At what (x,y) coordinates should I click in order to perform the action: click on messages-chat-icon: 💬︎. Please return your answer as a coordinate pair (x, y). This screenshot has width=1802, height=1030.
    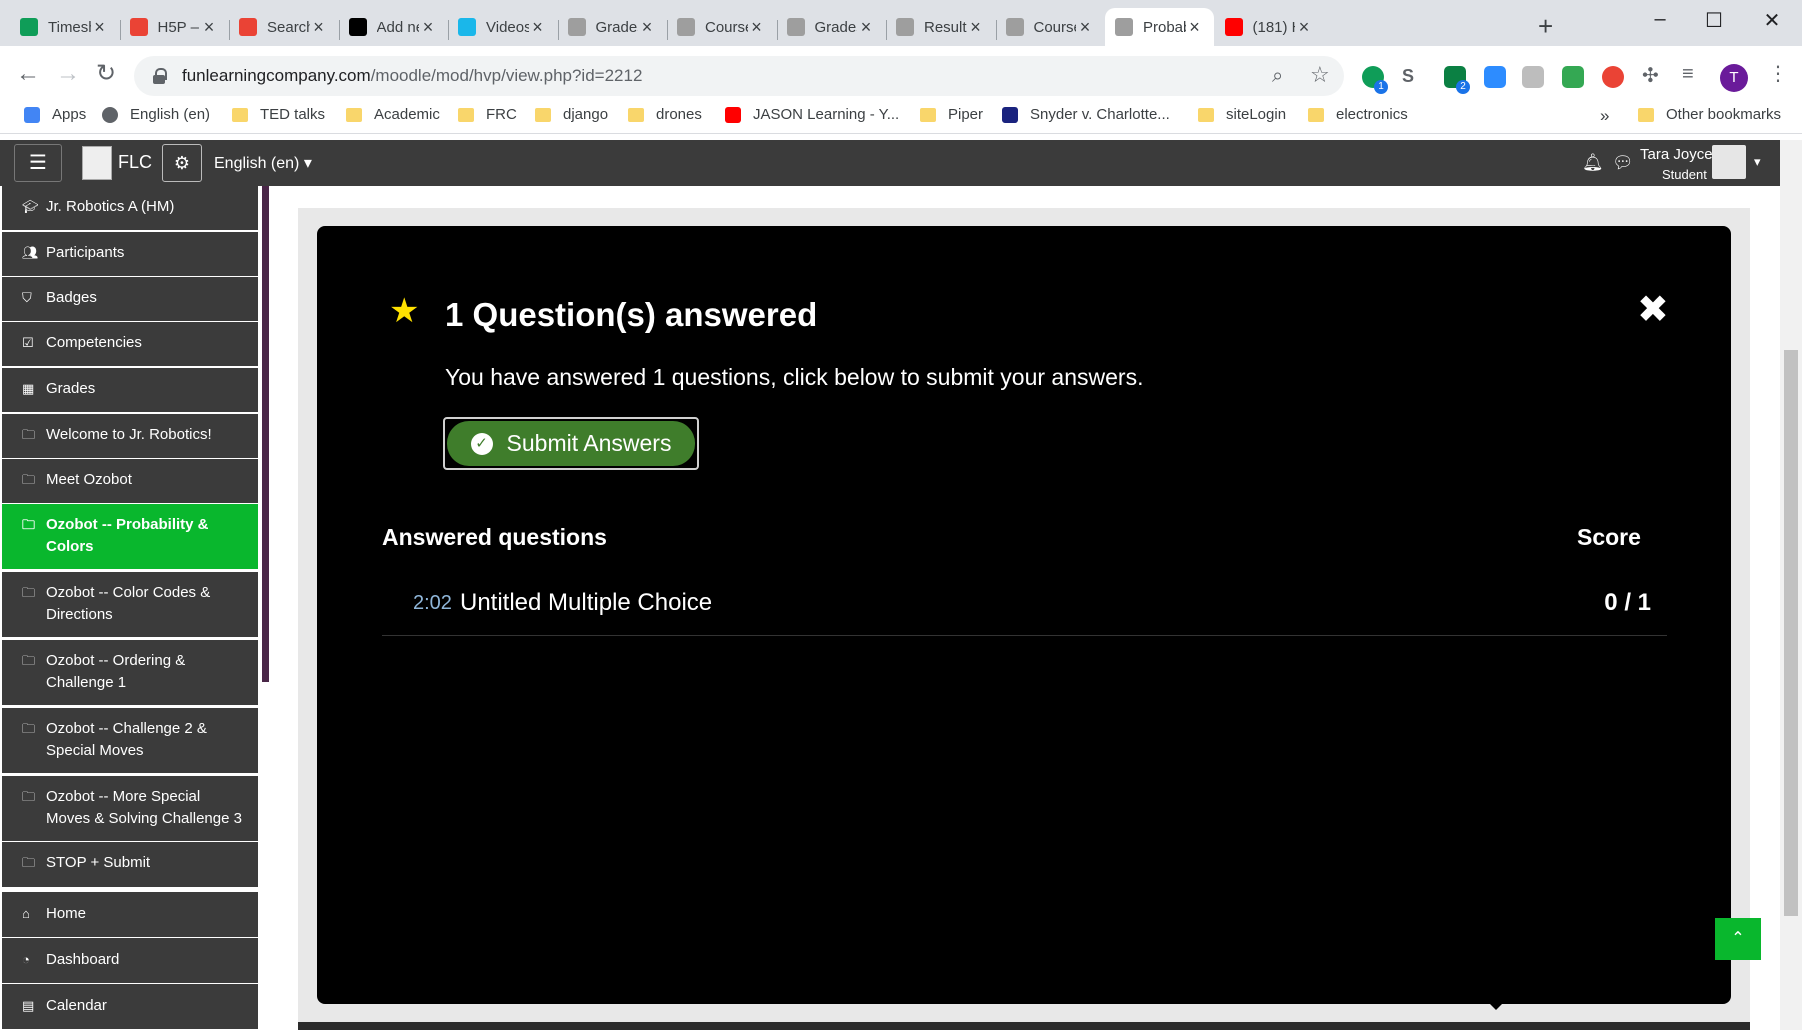
    Looking at the image, I should click on (1623, 163).